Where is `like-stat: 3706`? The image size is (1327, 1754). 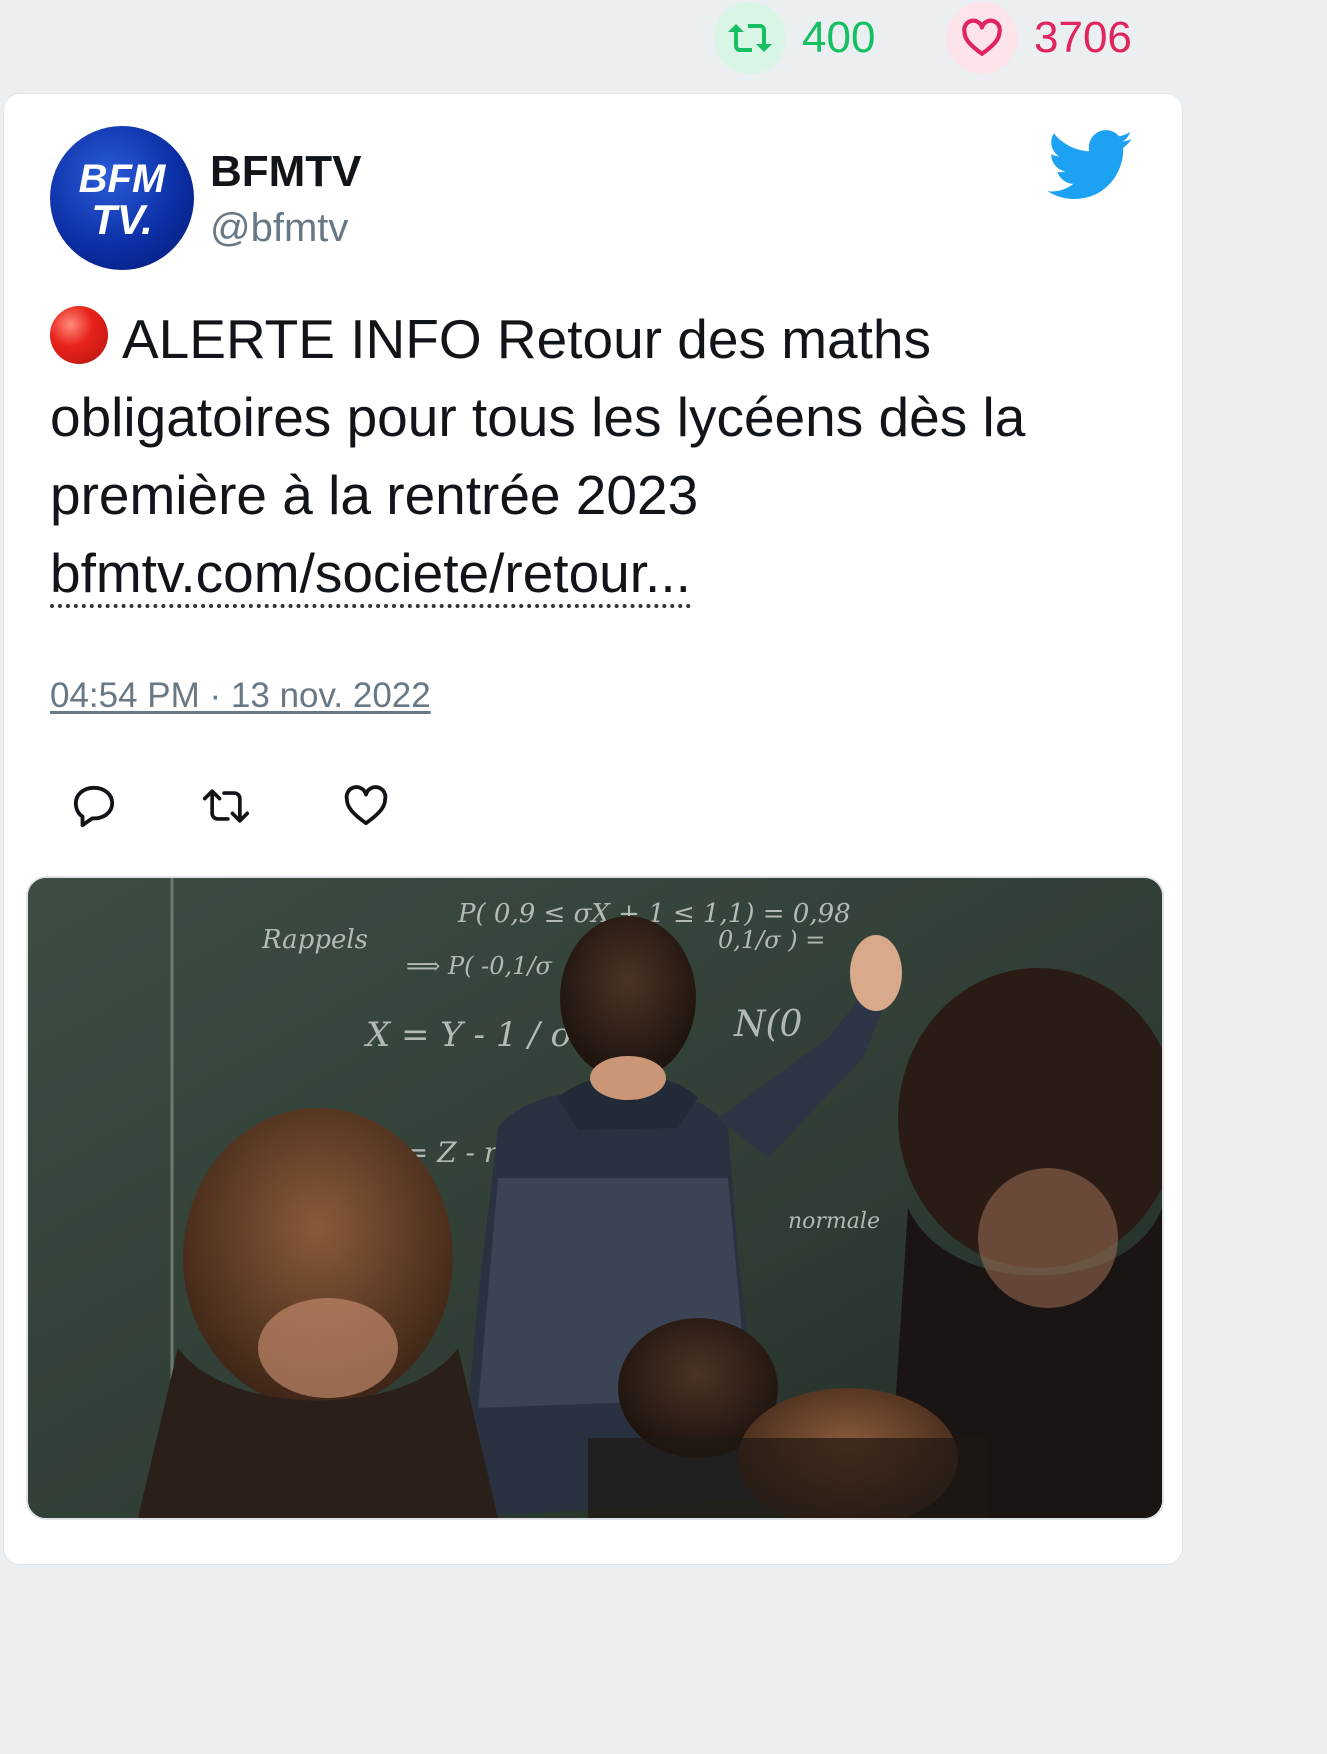 like-stat: 3706 is located at coordinates (1039, 38).